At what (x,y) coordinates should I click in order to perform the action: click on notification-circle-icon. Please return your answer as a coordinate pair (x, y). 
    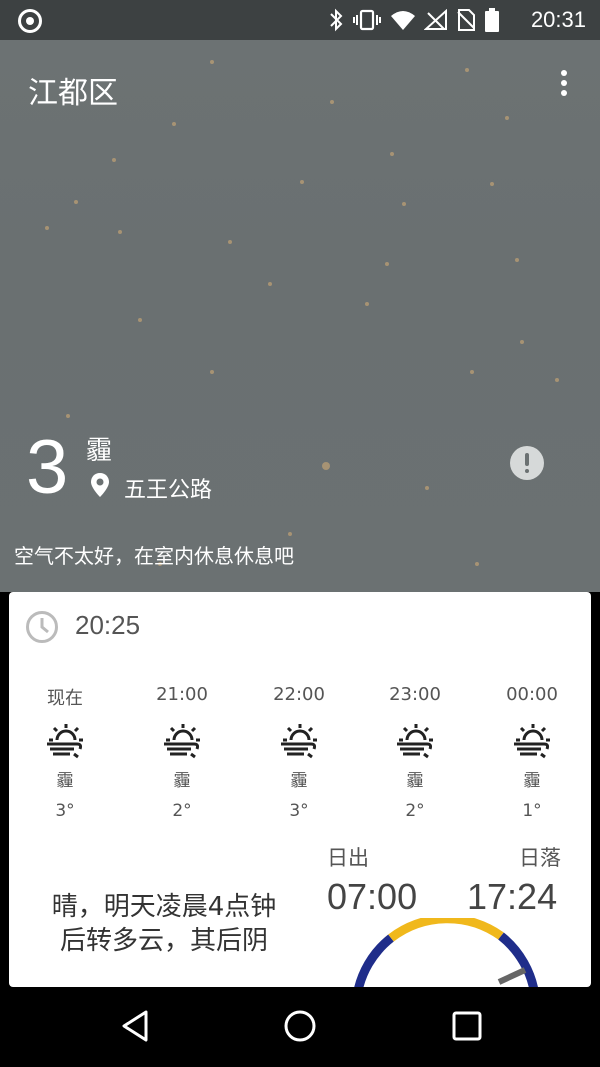
    Looking at the image, I should click on (30, 21).